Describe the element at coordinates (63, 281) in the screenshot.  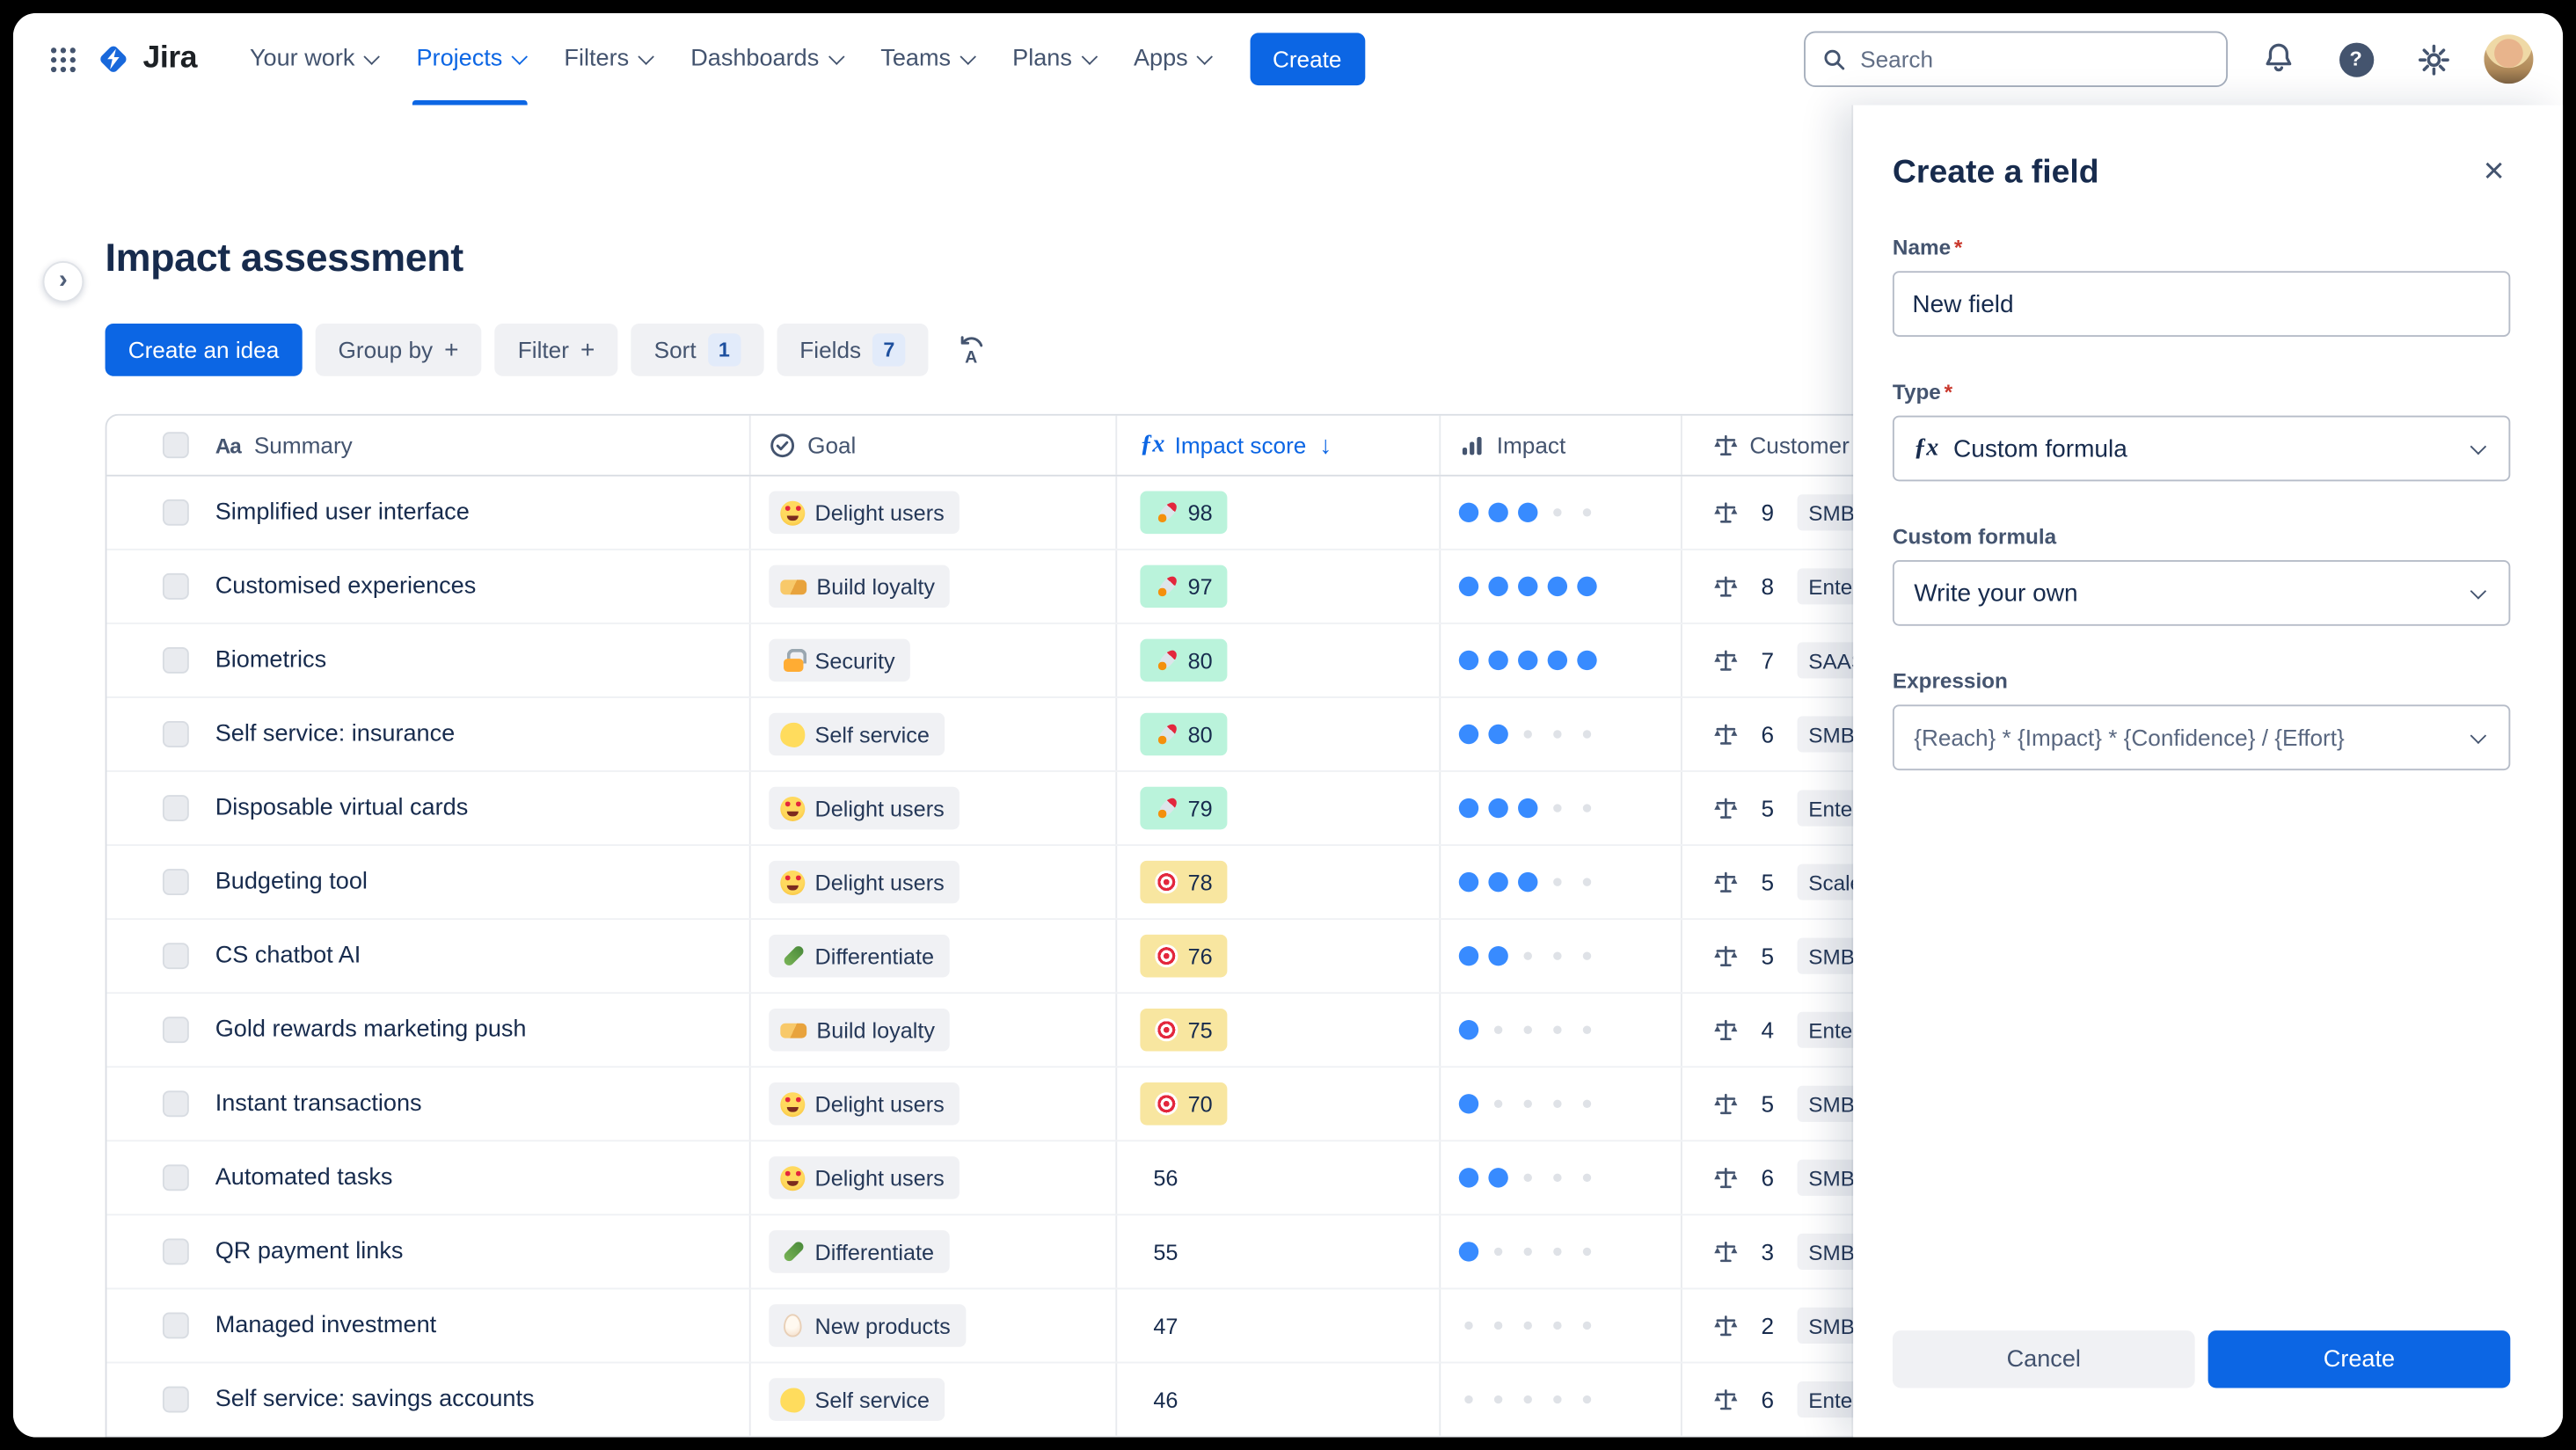
I see `expand-sidebar-button: ›` at that location.